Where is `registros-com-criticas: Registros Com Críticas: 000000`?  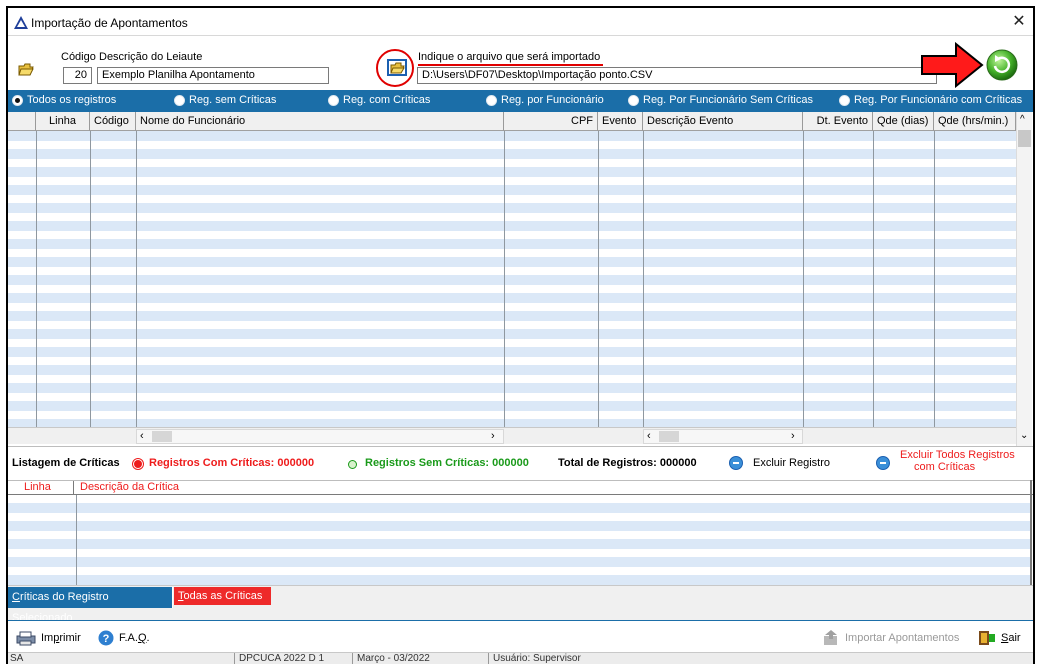
registros-com-criticas: Registros Com Críticas: 000000 is located at coordinates (232, 463).